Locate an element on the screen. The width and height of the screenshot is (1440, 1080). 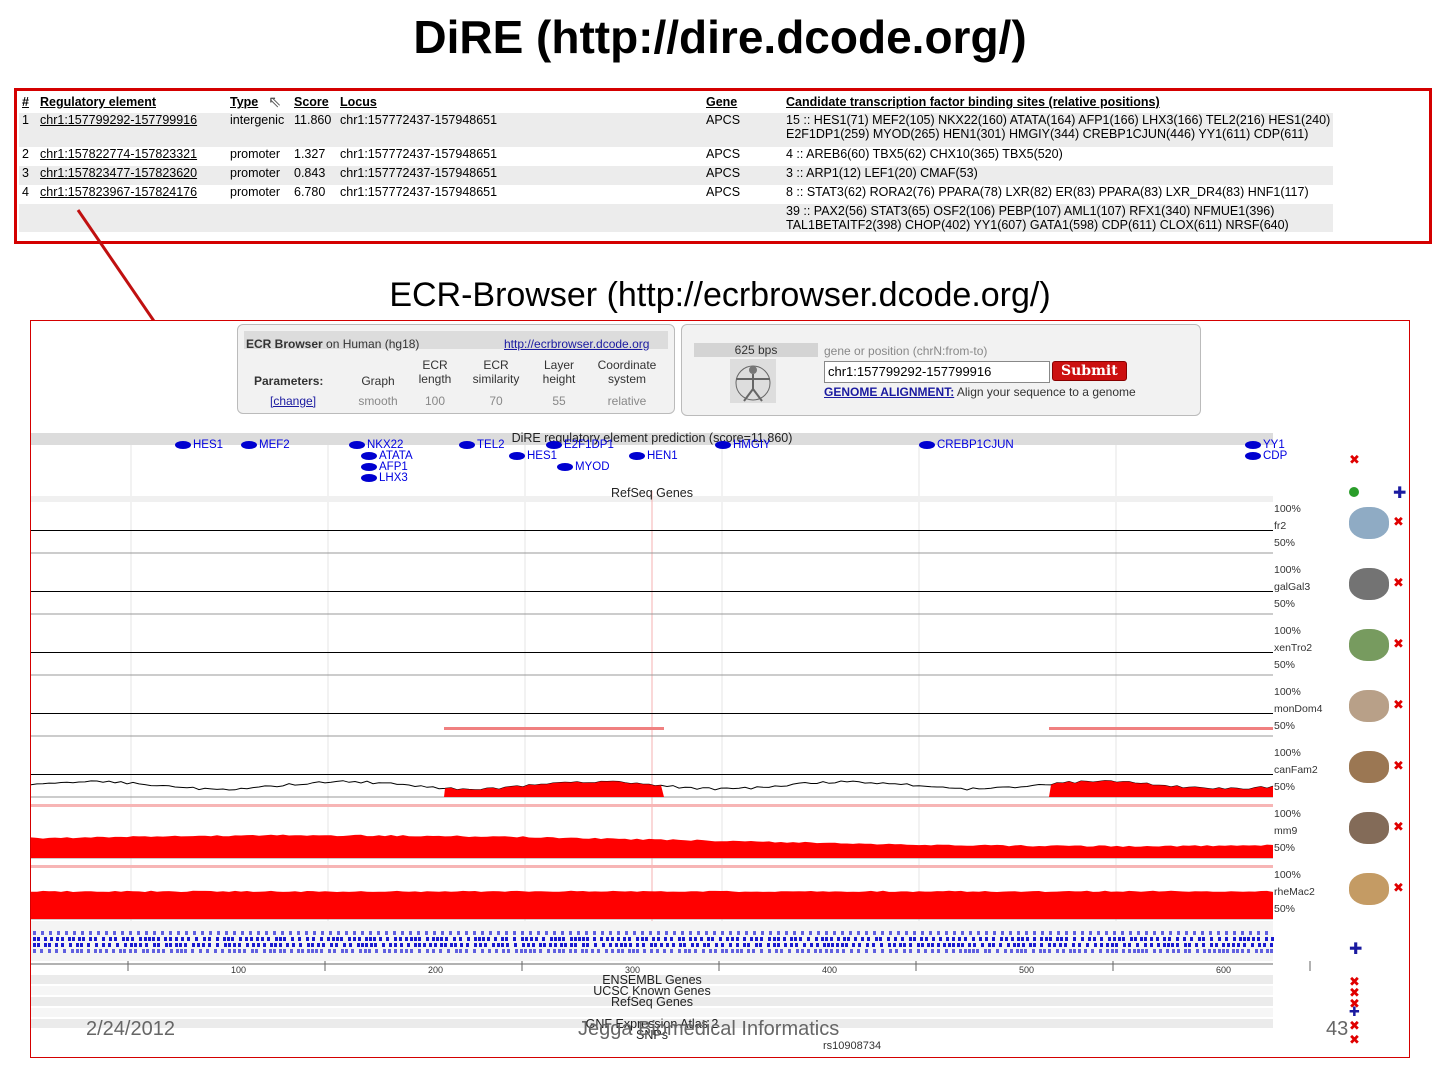
add-species-icon: ✚ is located at coordinates (1399, 492).